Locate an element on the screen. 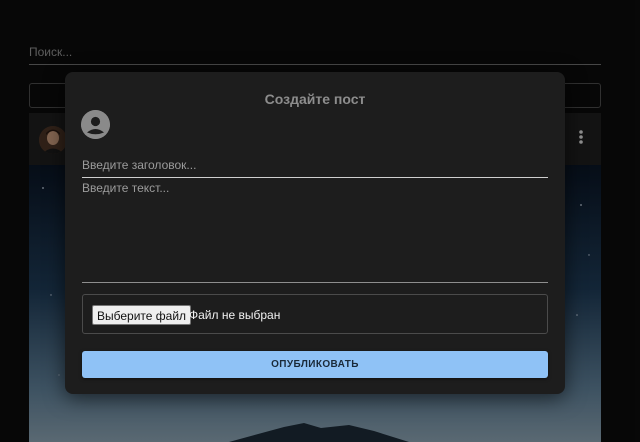 The height and width of the screenshot is (442, 640). file-status-text: Файл не выбран is located at coordinates (235, 315).